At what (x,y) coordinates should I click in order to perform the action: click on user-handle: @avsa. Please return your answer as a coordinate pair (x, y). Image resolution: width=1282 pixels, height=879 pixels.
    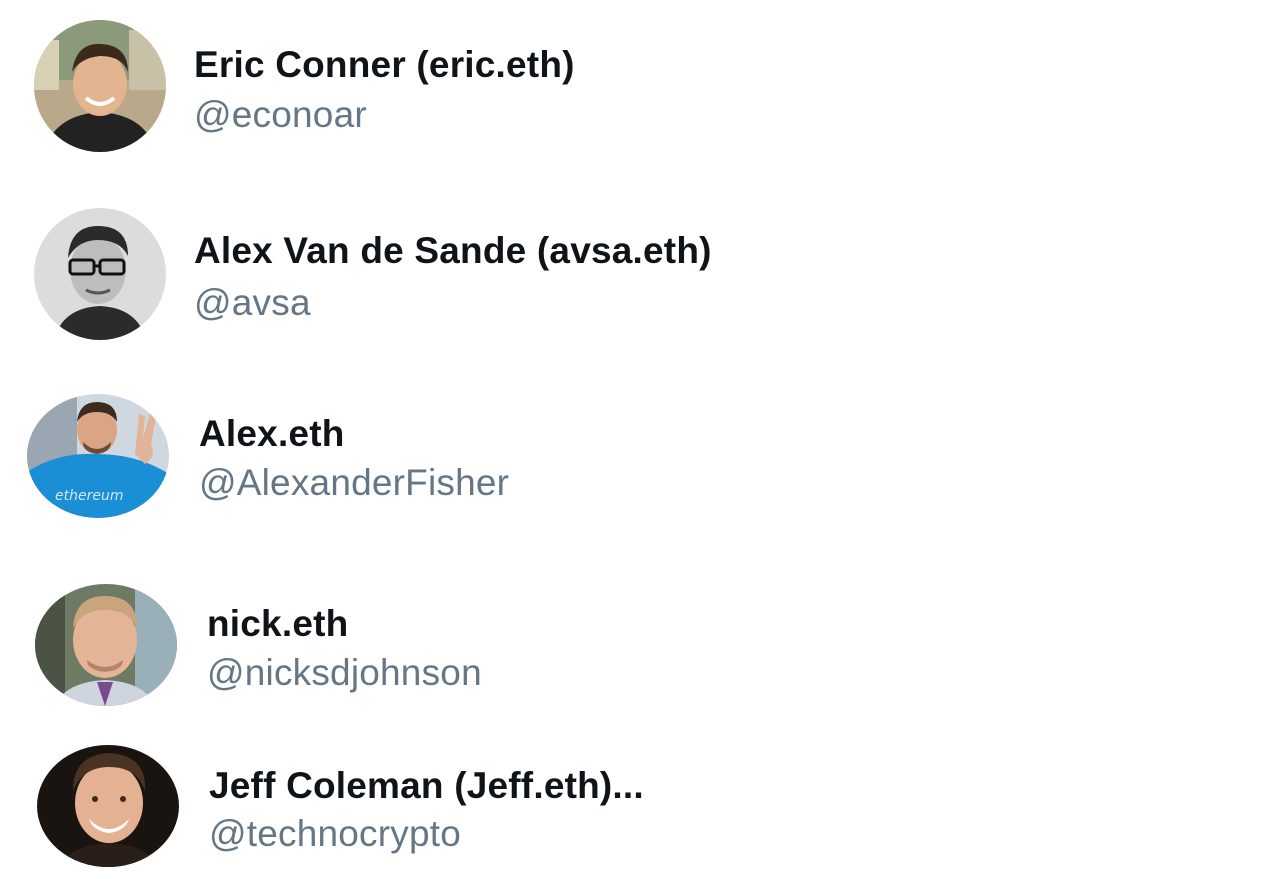
    Looking at the image, I should click on (252, 303).